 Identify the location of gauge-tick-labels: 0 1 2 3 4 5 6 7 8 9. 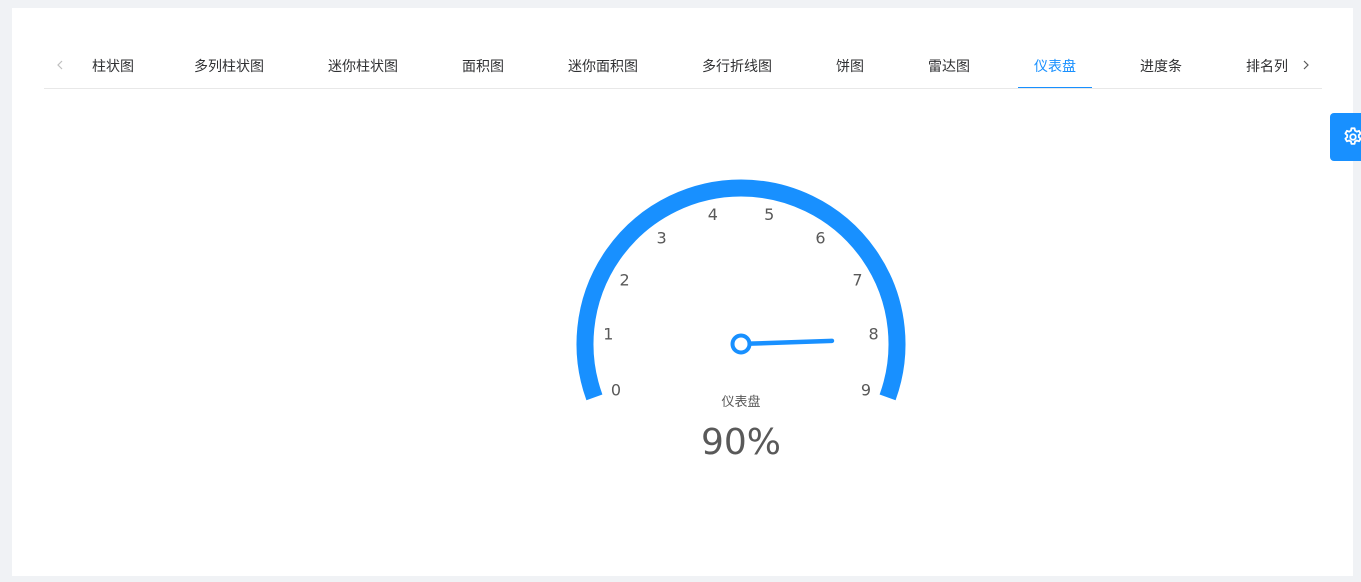
(740, 302).